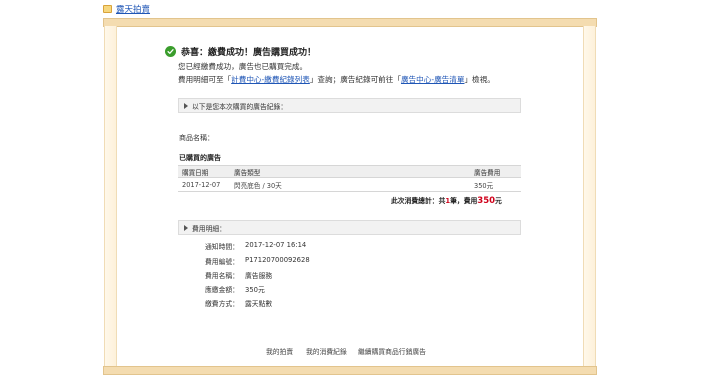  Describe the element at coordinates (205, 79) in the screenshot. I see `line2-prefix: 費用明細可至「` at that location.